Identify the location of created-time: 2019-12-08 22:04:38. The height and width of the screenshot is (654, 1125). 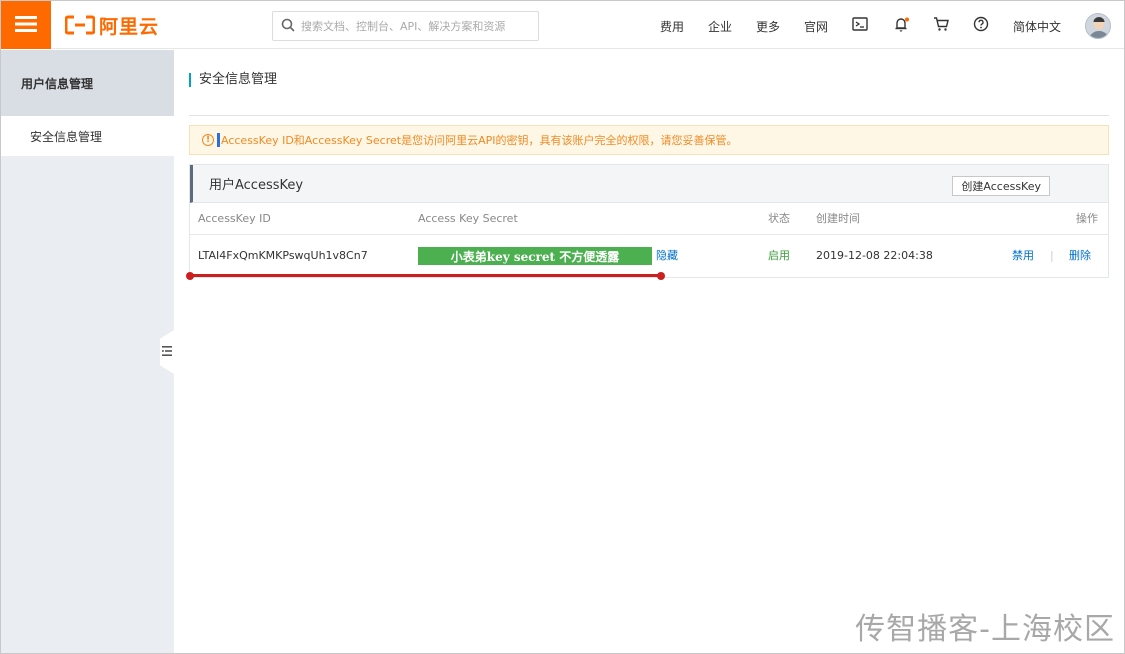
(874, 255).